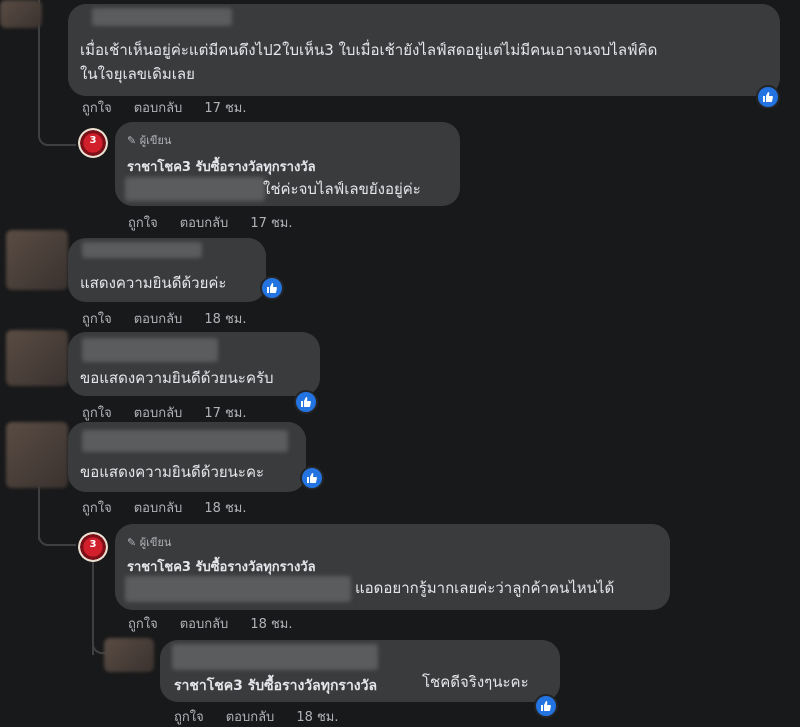 Image resolution: width=800 pixels, height=727 pixels. What do you see at coordinates (485, 588) in the screenshot?
I see `reply-text: แอดอยากรู้มากเลยค่ะว่าลูกค้าคนไหนได้` at bounding box center [485, 588].